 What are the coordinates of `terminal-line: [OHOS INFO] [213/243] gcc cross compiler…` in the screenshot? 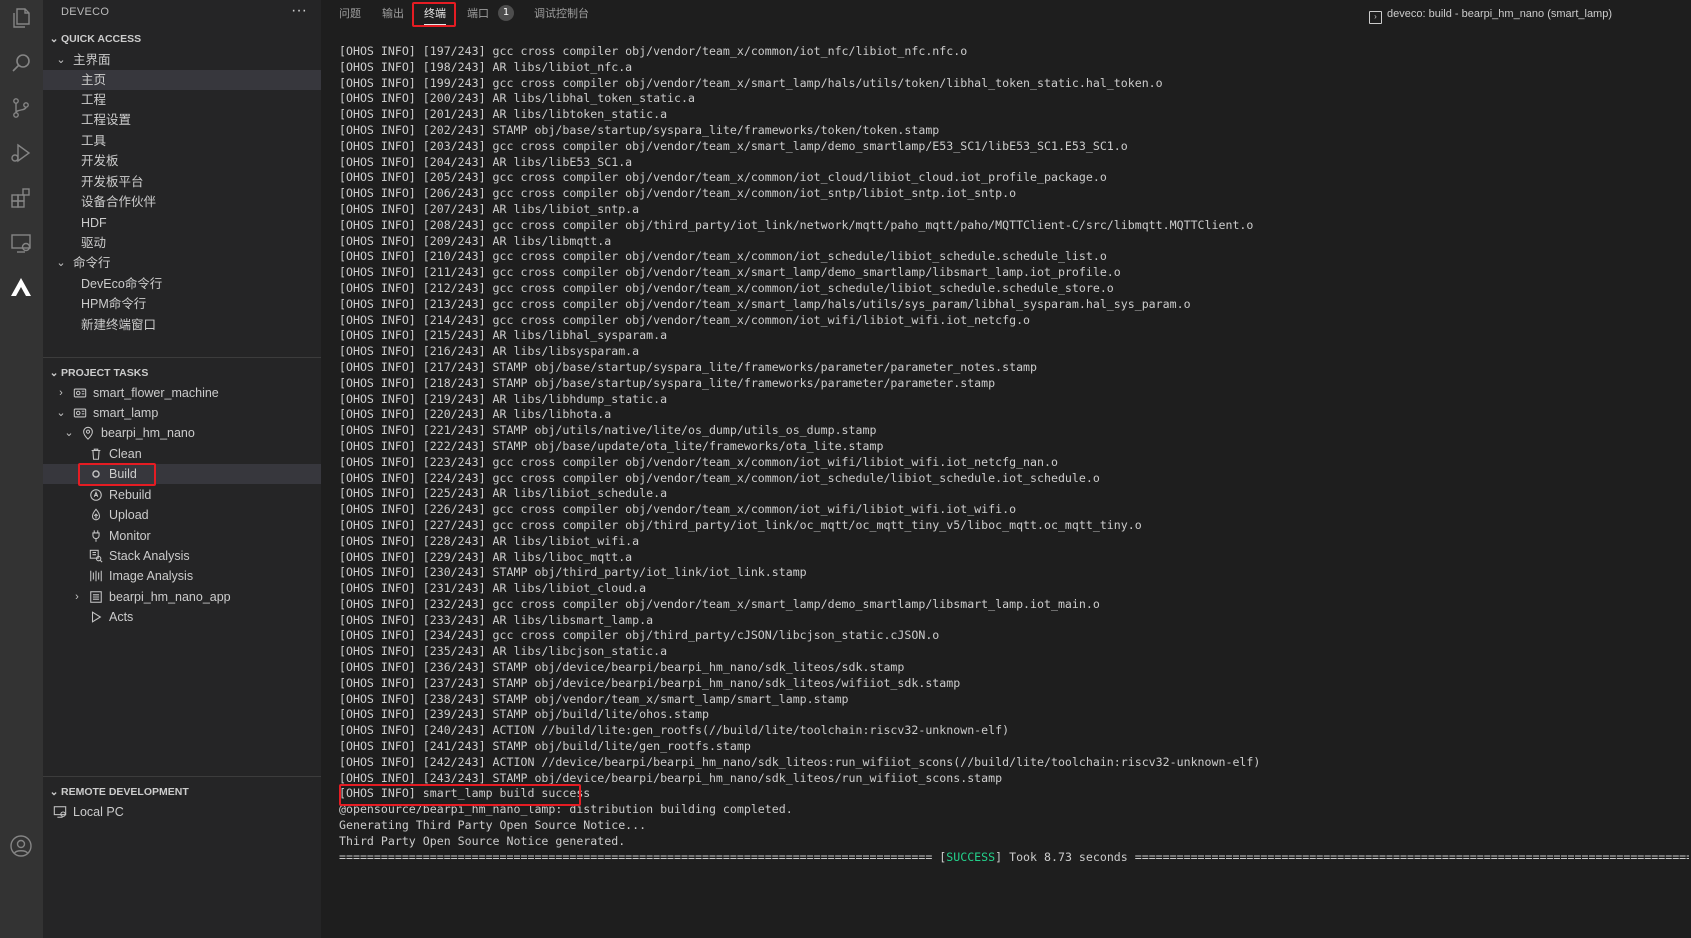 It's located at (765, 303).